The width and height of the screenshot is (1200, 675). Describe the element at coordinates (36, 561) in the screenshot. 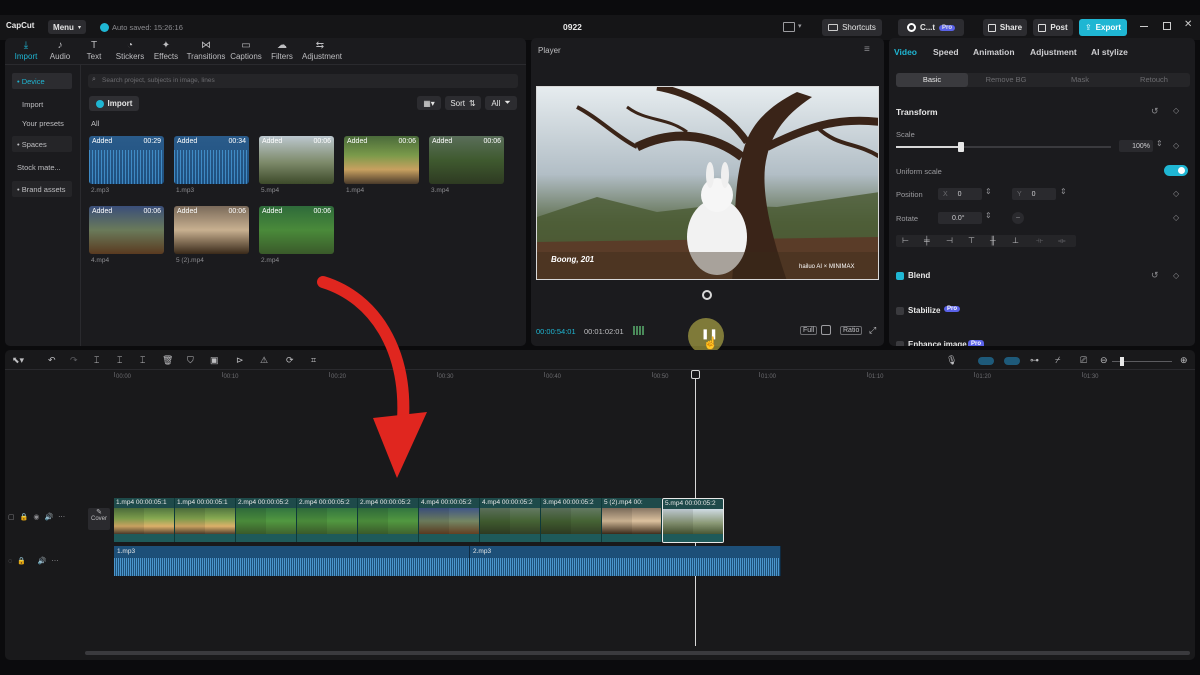

I see `audio-track-controls: ◌🔒 🔊⋯` at that location.